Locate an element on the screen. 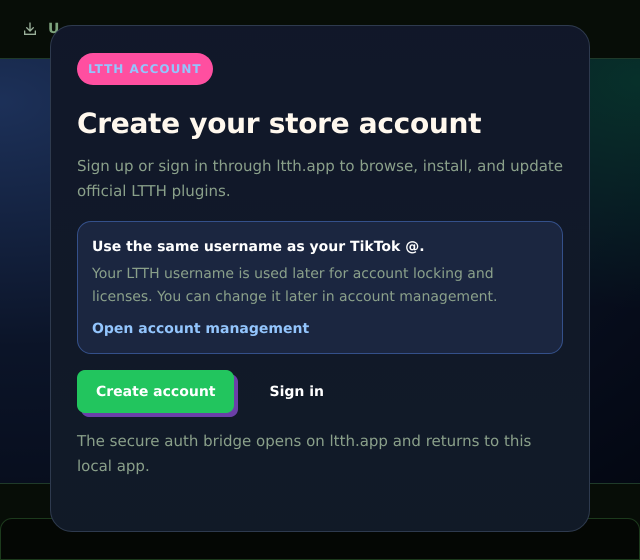 Image resolution: width=640 pixels, height=560 pixels. sign-in-button: Sign in is located at coordinates (296, 391).